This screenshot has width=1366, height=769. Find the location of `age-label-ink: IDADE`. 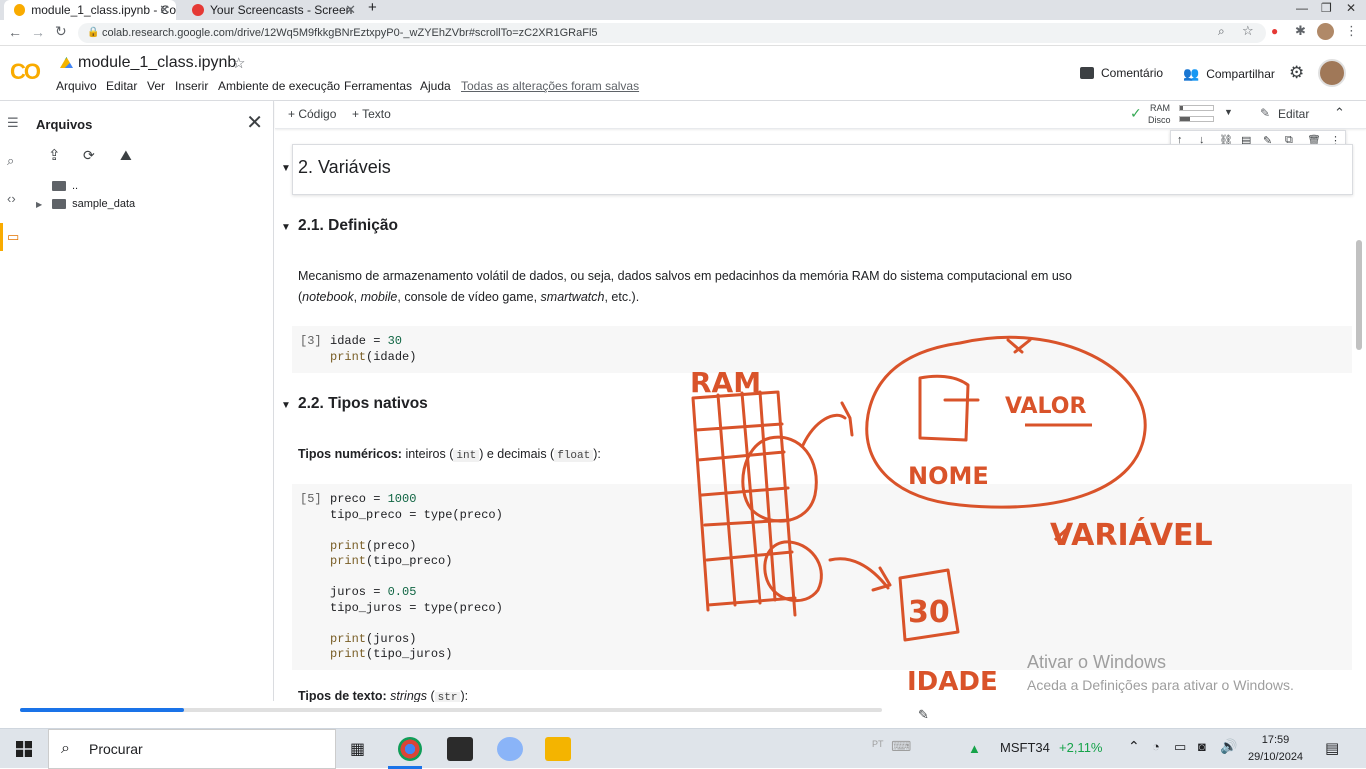

age-label-ink: IDADE is located at coordinates (952, 682).